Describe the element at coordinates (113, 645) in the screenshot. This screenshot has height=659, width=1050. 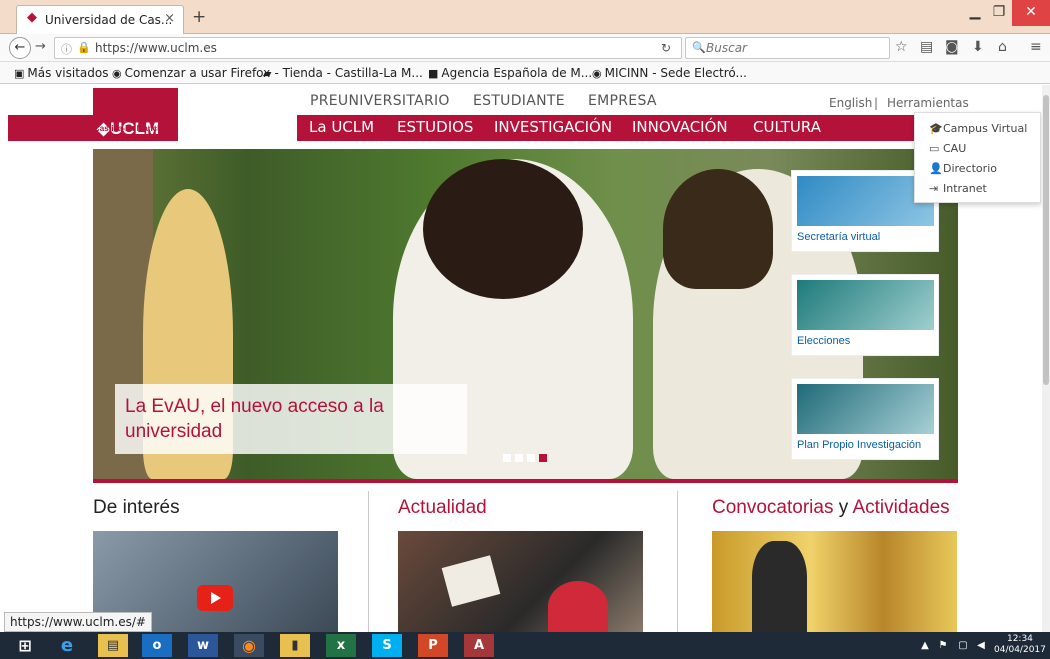
I see `file-explorer-icon: ▤` at that location.